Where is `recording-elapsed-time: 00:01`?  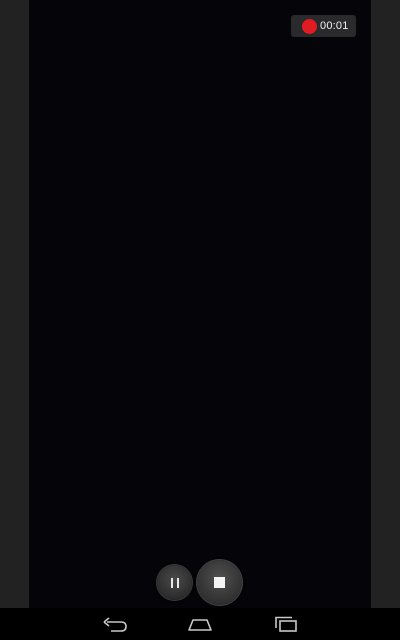
recording-elapsed-time: 00:01 is located at coordinates (334, 26).